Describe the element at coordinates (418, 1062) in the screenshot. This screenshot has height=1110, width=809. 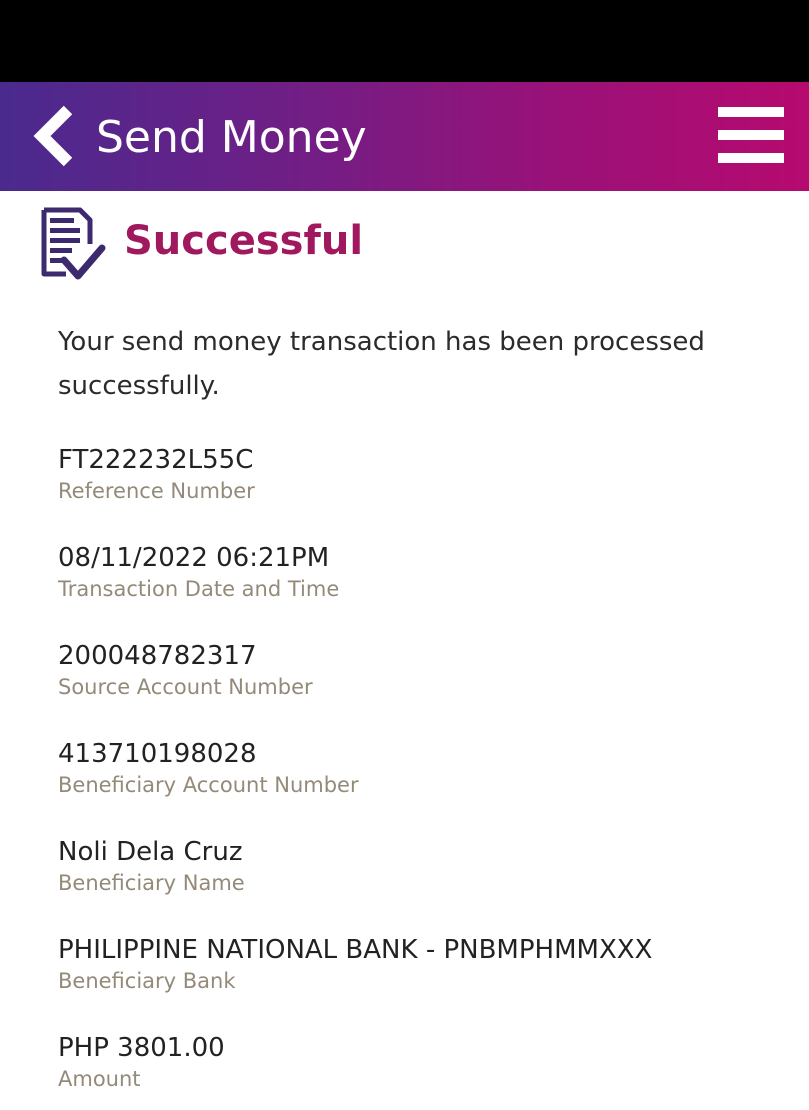
I see `detail-amount: PHP 3801.00 Amount` at that location.